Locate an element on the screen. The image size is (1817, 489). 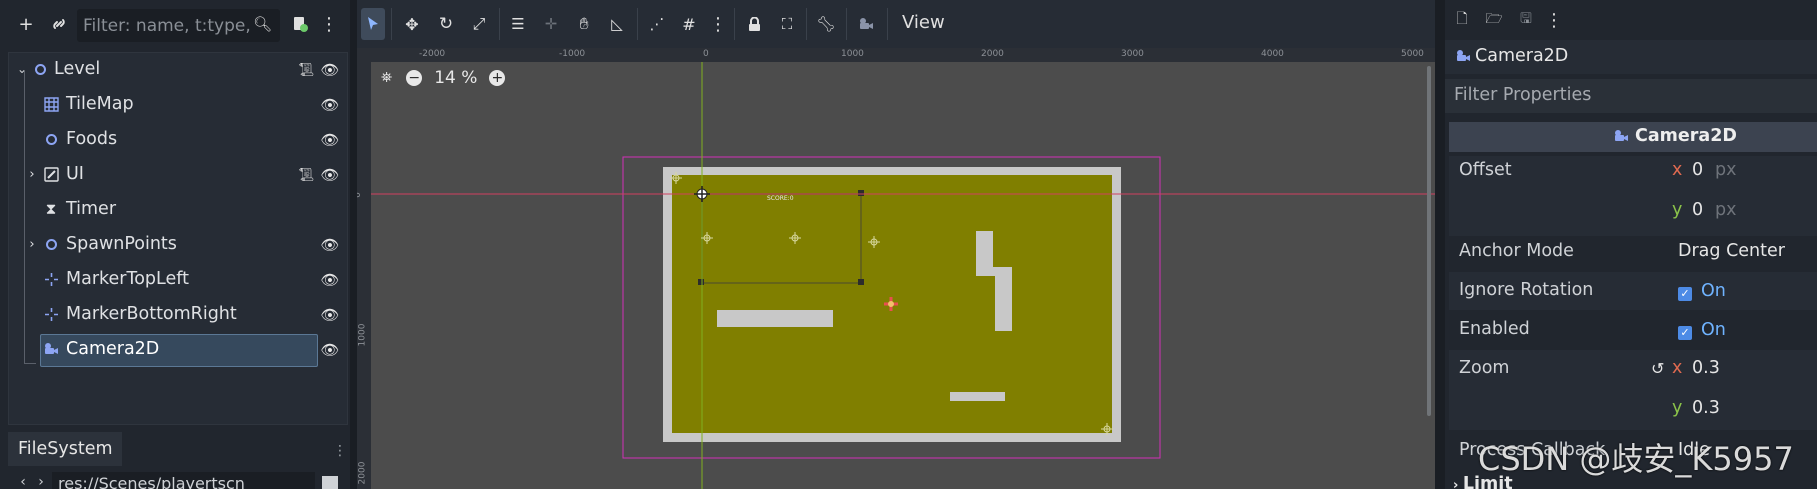
tab-filesystem: FileSystem is located at coordinates (65, 449).